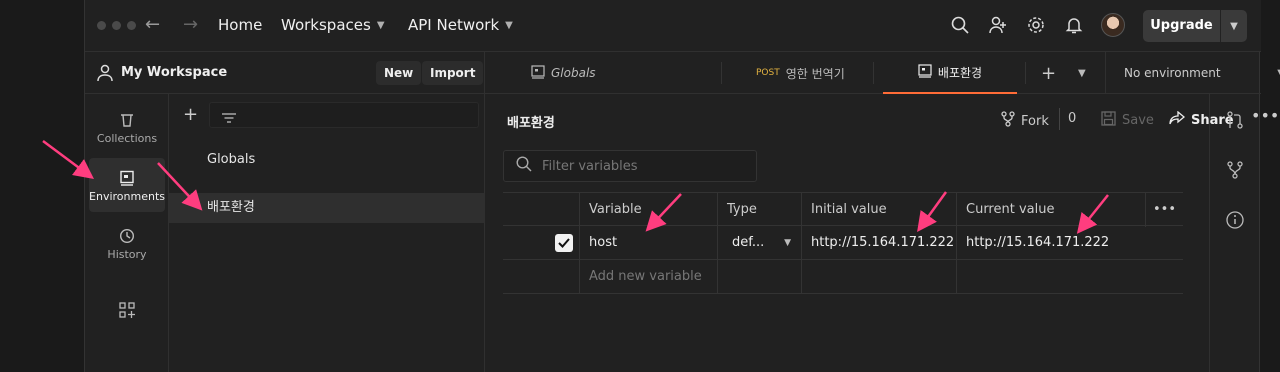 Image resolution: width=1280 pixels, height=372 pixels. What do you see at coordinates (127, 254) in the screenshot?
I see `sidebar-item-label: History` at bounding box center [127, 254].